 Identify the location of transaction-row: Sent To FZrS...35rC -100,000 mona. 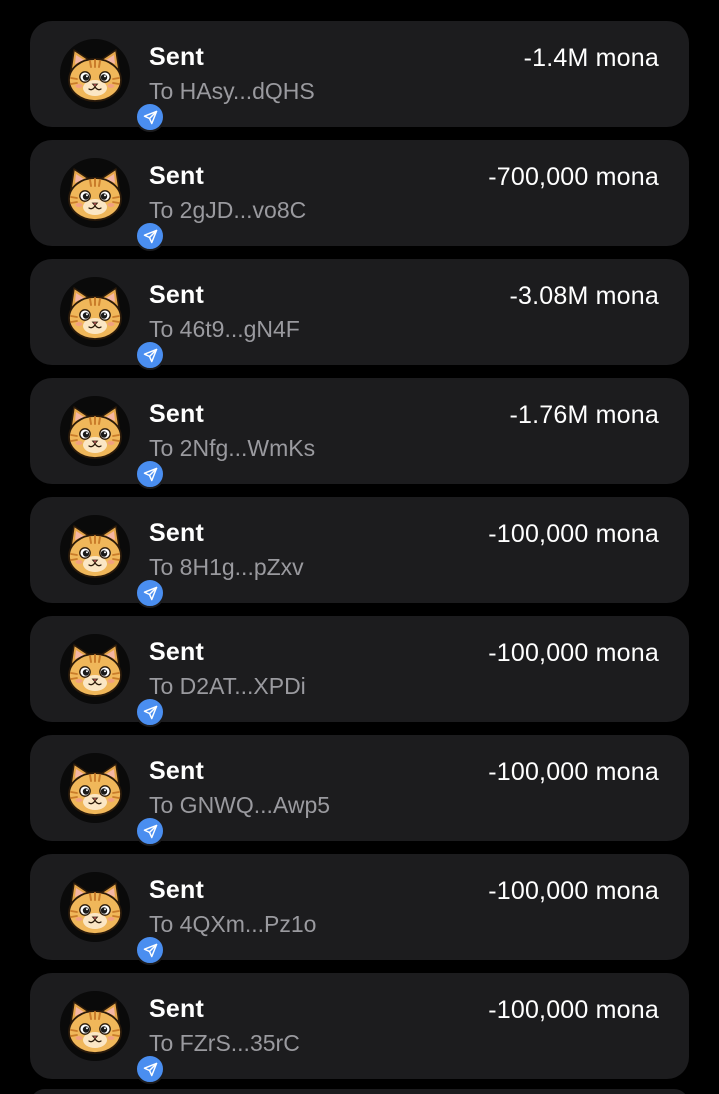
(359, 1028).